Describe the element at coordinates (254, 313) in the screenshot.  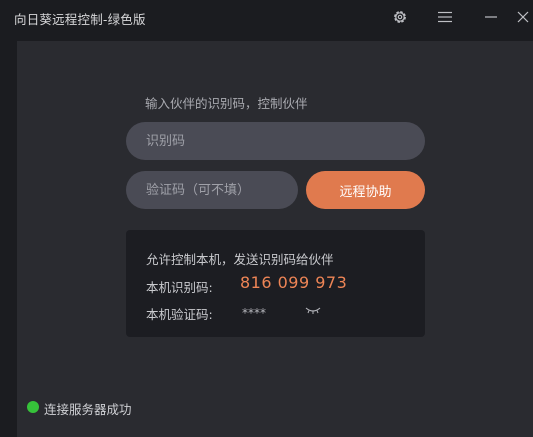
I see `local-code-value: ****` at that location.